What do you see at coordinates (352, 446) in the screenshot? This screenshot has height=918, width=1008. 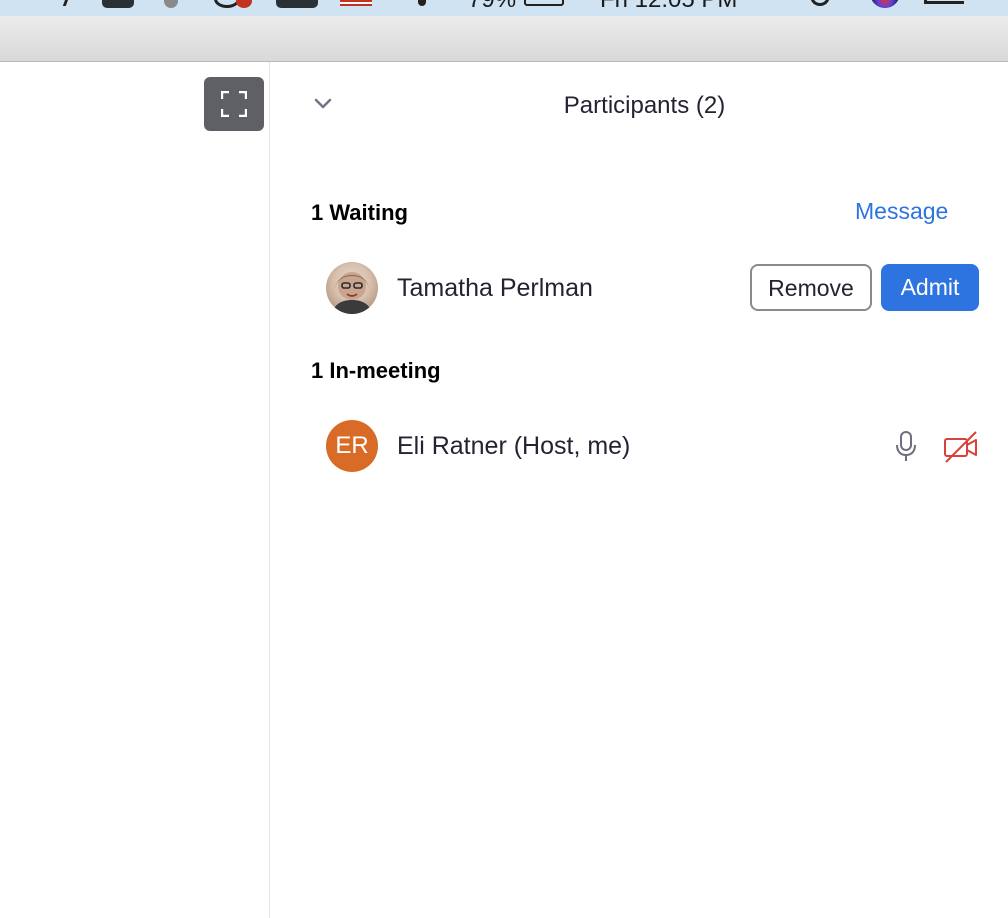 I see `avatar: ER` at bounding box center [352, 446].